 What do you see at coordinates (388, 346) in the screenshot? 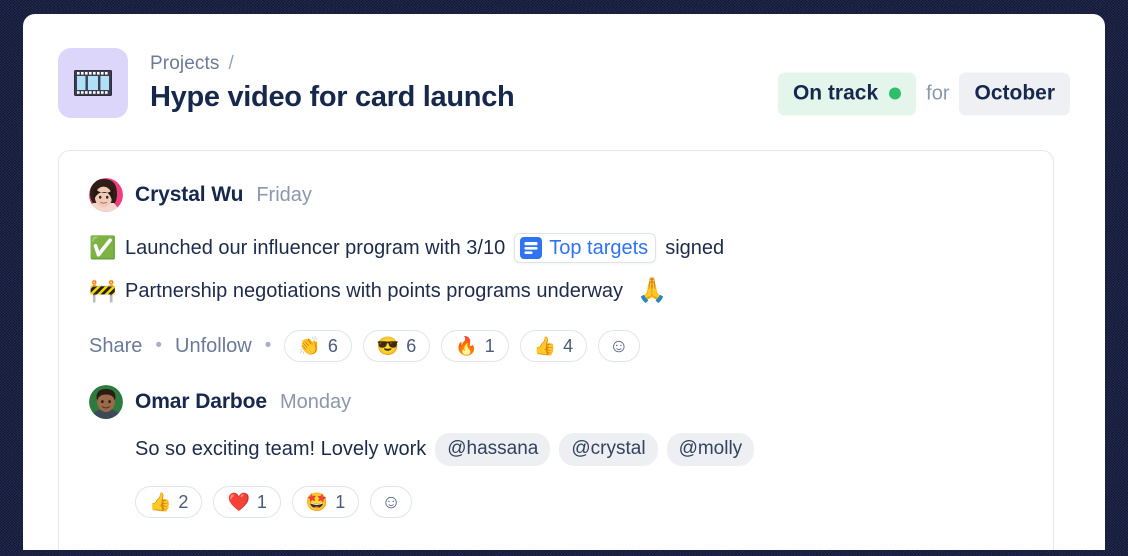
I see `smiling-face-with-sunglasses-emoji: 😎` at bounding box center [388, 346].